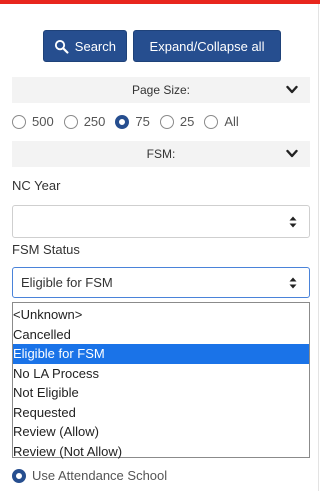  What do you see at coordinates (161, 374) in the screenshot?
I see `dropdown-option: No LA Process` at bounding box center [161, 374].